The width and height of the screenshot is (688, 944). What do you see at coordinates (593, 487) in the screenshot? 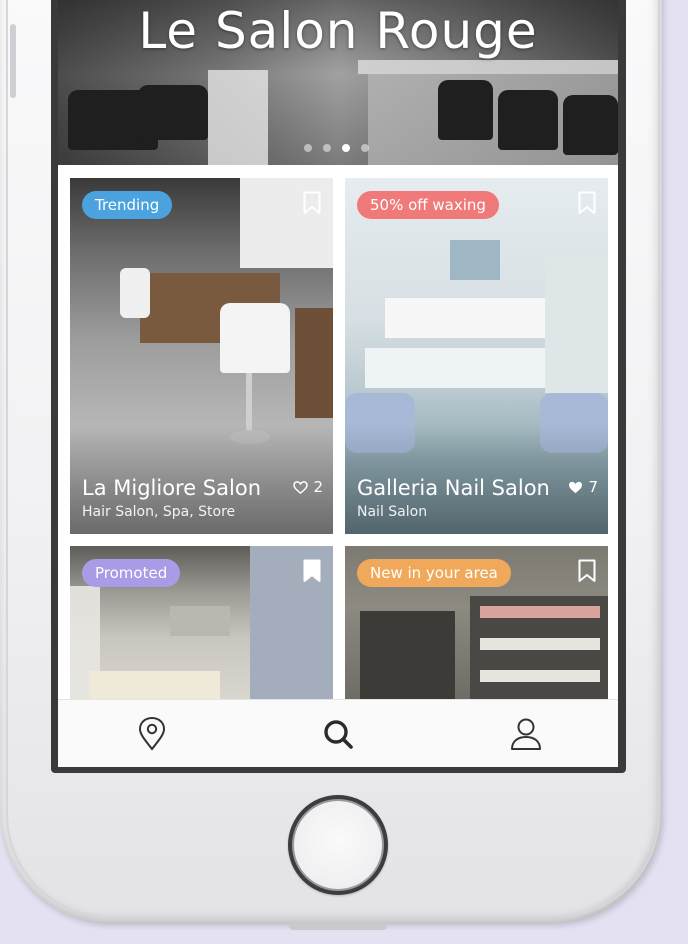
I see `like-count: 7` at bounding box center [593, 487].